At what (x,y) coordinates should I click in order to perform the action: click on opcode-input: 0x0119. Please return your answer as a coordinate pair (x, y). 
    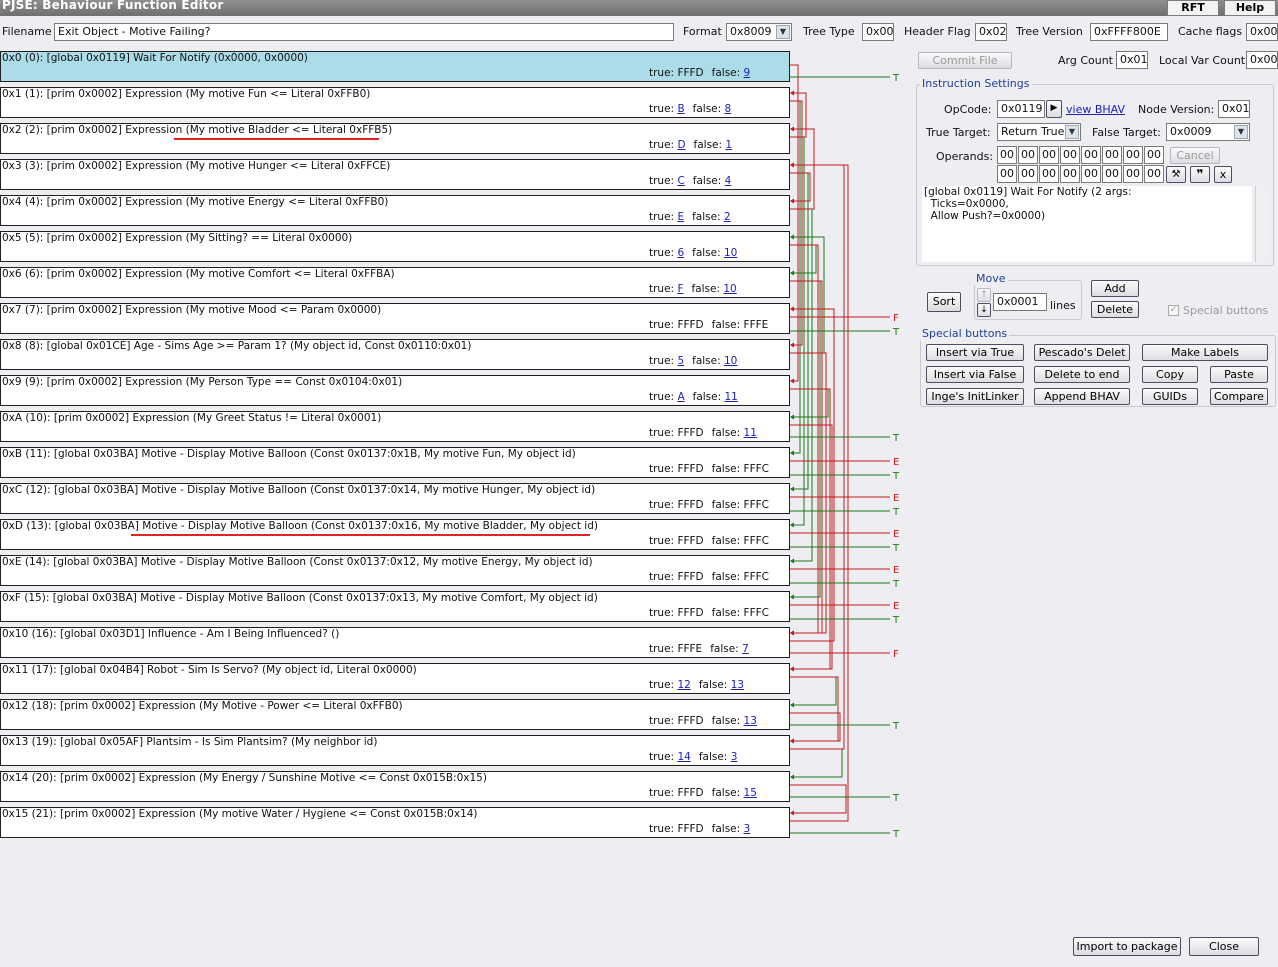
    Looking at the image, I should click on (1021, 109).